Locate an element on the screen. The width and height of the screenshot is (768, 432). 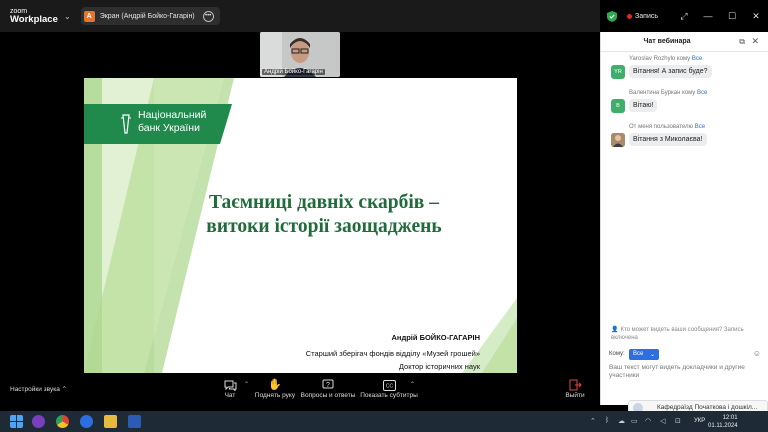
slide-title-line2: витоки історії заощаджень is located at coordinates (324, 226).